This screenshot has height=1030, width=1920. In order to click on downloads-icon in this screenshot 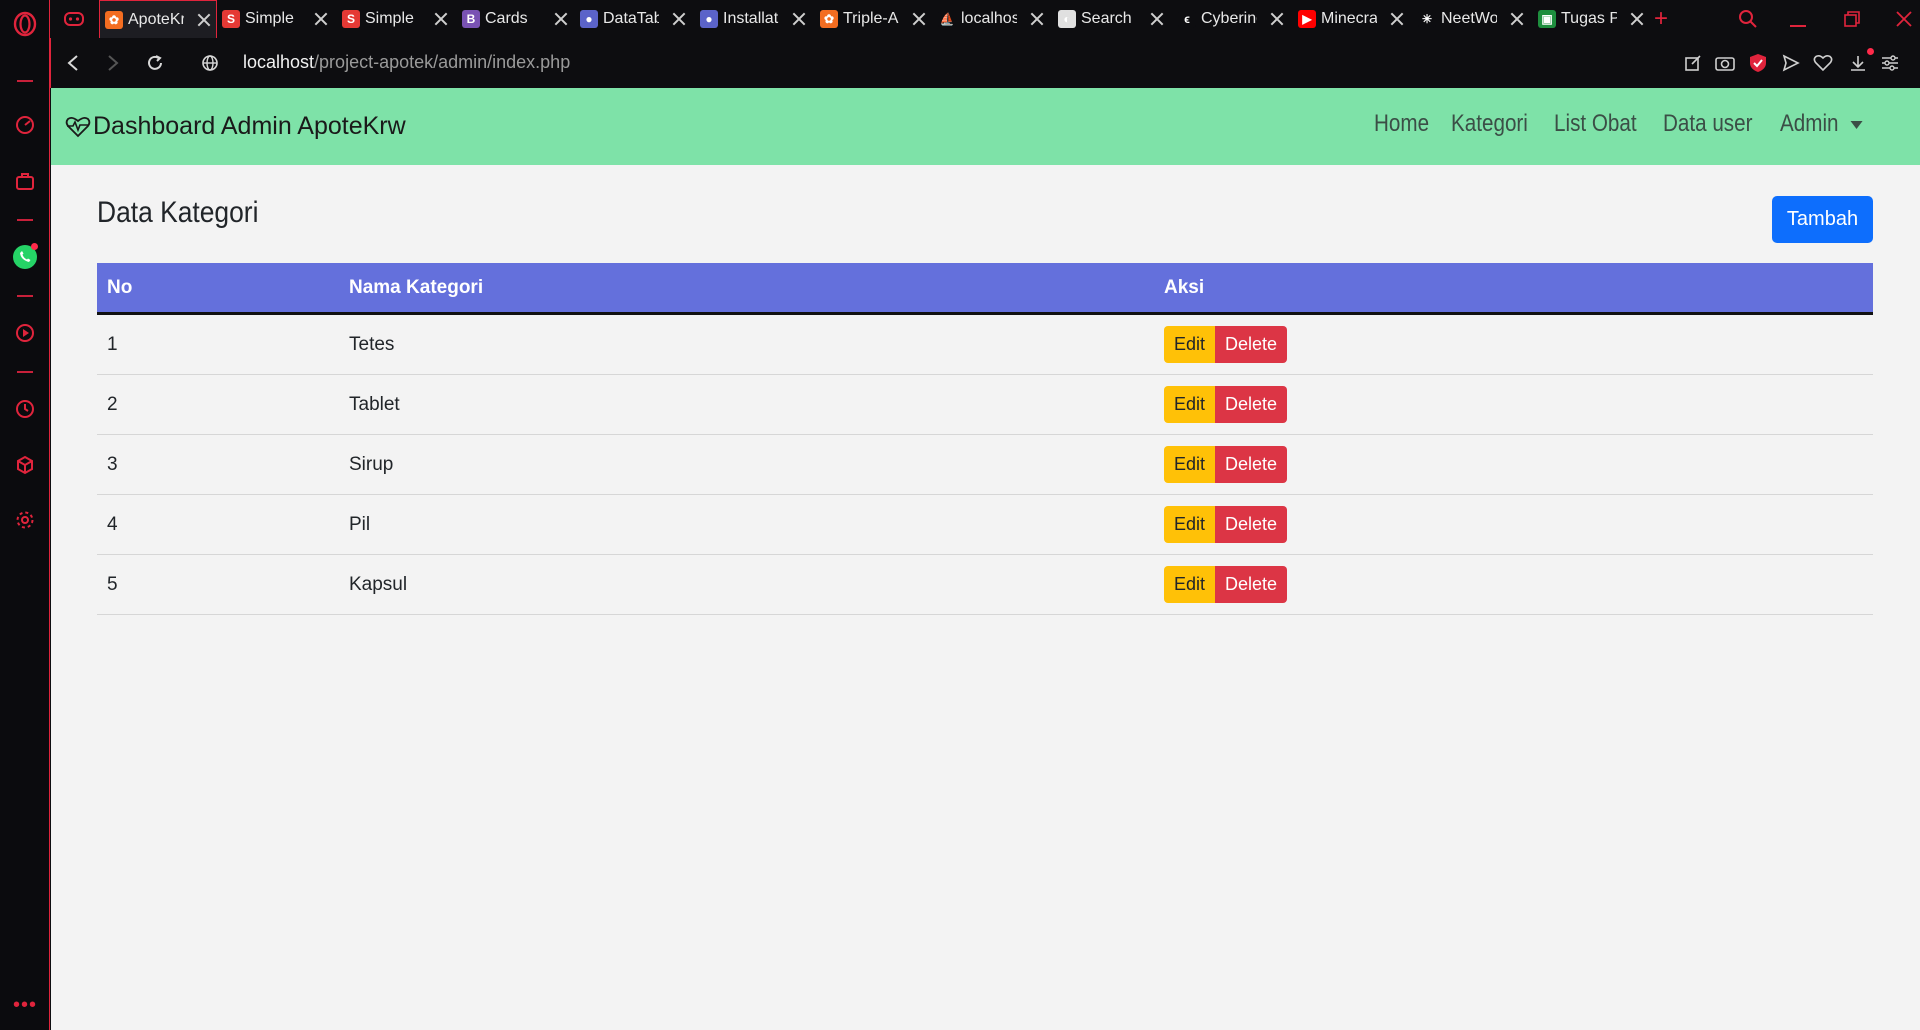, I will do `click(1858, 63)`.